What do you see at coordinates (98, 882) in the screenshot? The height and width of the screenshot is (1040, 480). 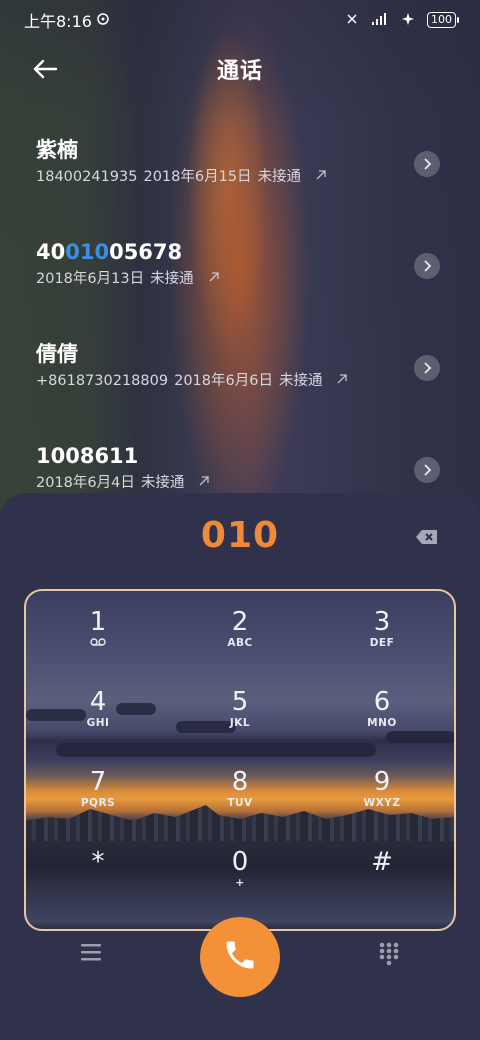 I see `key-star: *` at bounding box center [98, 882].